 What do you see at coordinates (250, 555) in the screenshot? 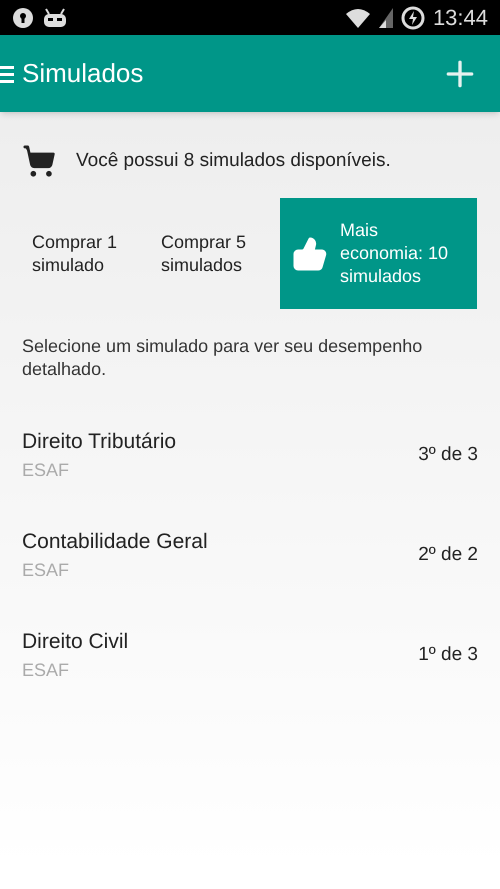
I see `exam-list-item: Contabilidade Geral ESAF 2º de 2` at bounding box center [250, 555].